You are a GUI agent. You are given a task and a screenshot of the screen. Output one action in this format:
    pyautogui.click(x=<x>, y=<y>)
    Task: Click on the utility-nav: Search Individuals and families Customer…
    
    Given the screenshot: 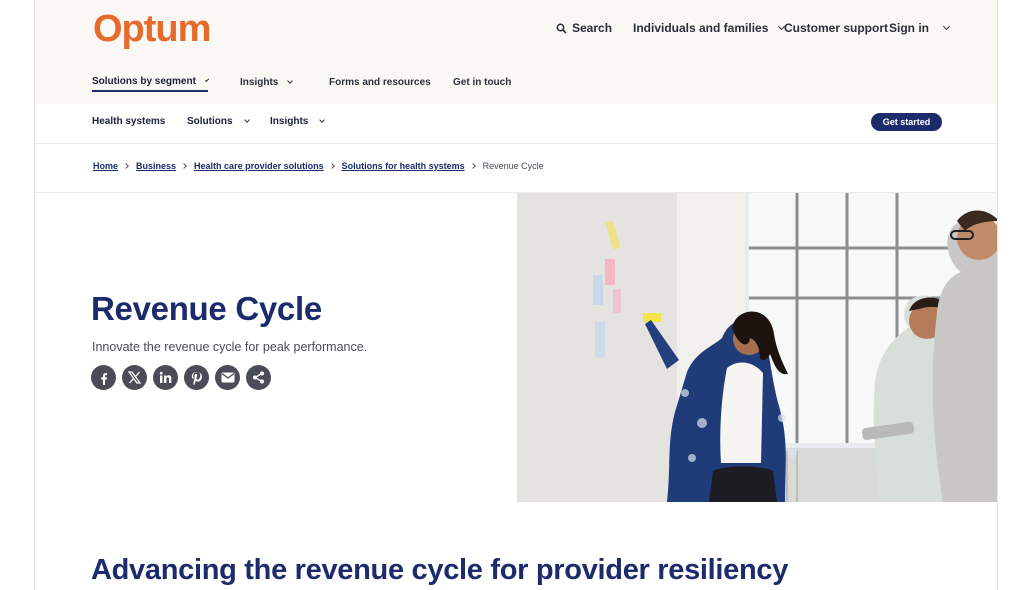 What is the action you would take?
    pyautogui.click(x=516, y=28)
    